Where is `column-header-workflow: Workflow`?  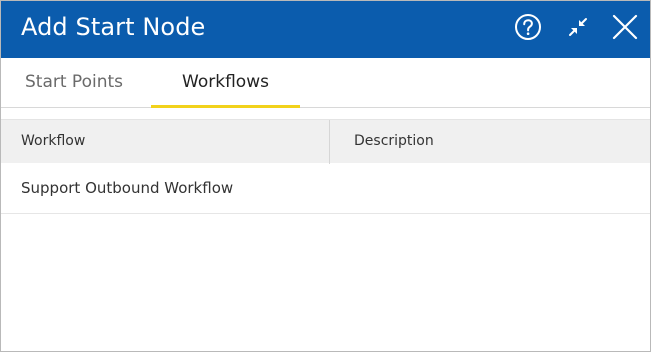
column-header-workflow: Workflow is located at coordinates (53, 142).